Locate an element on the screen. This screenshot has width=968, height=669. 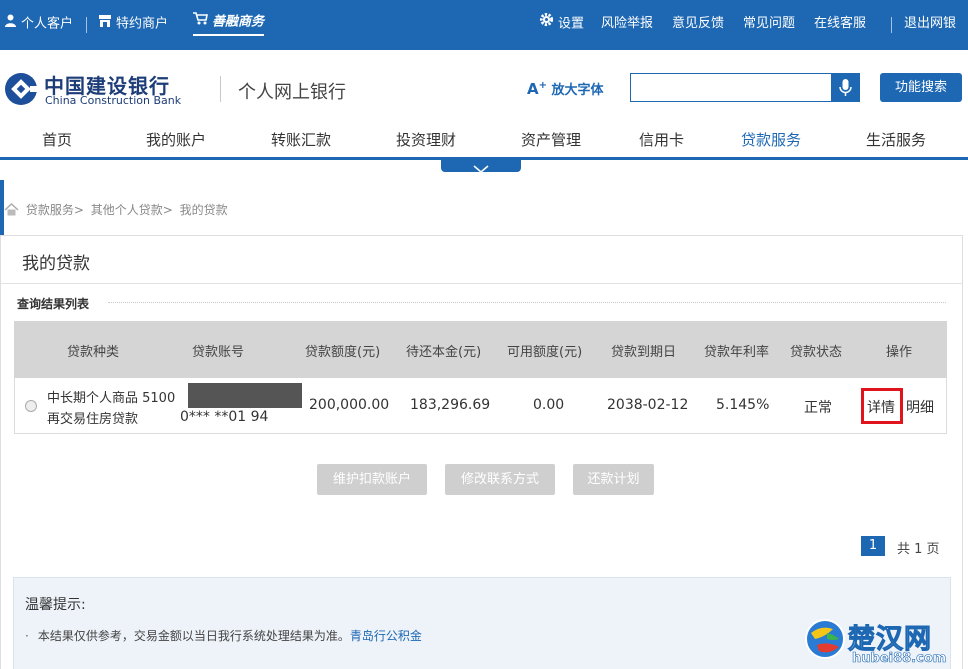
page-title: 我的贷款 is located at coordinates (56, 264).